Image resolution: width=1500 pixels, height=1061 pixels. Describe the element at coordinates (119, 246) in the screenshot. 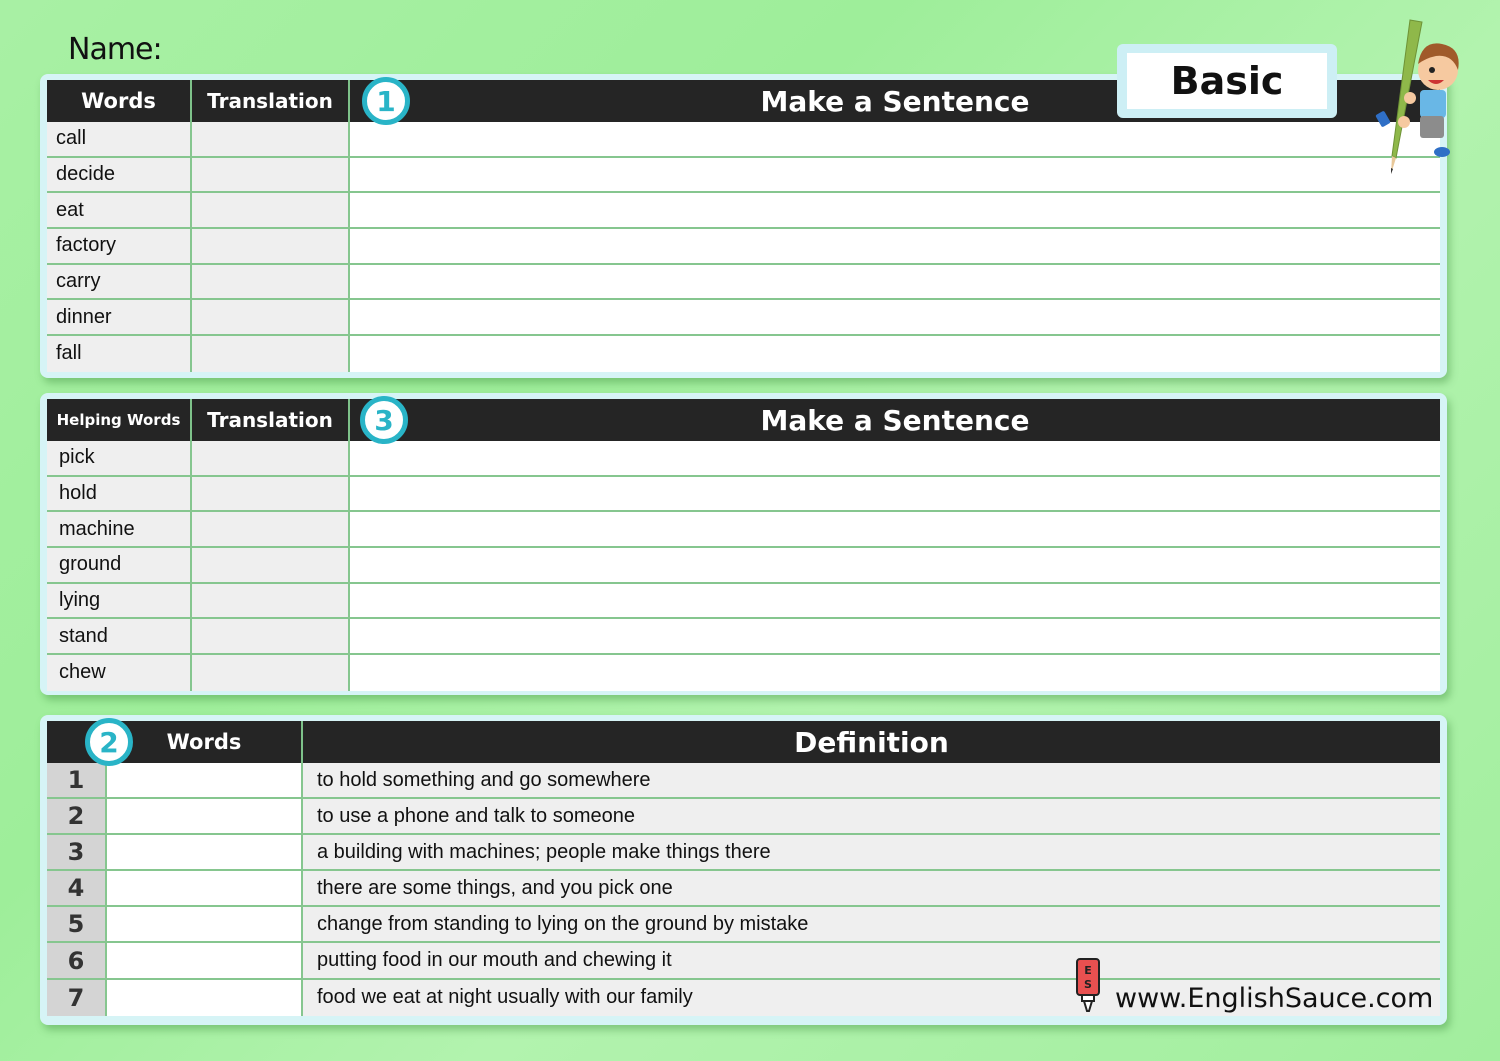

I see `word-cell: factory` at that location.